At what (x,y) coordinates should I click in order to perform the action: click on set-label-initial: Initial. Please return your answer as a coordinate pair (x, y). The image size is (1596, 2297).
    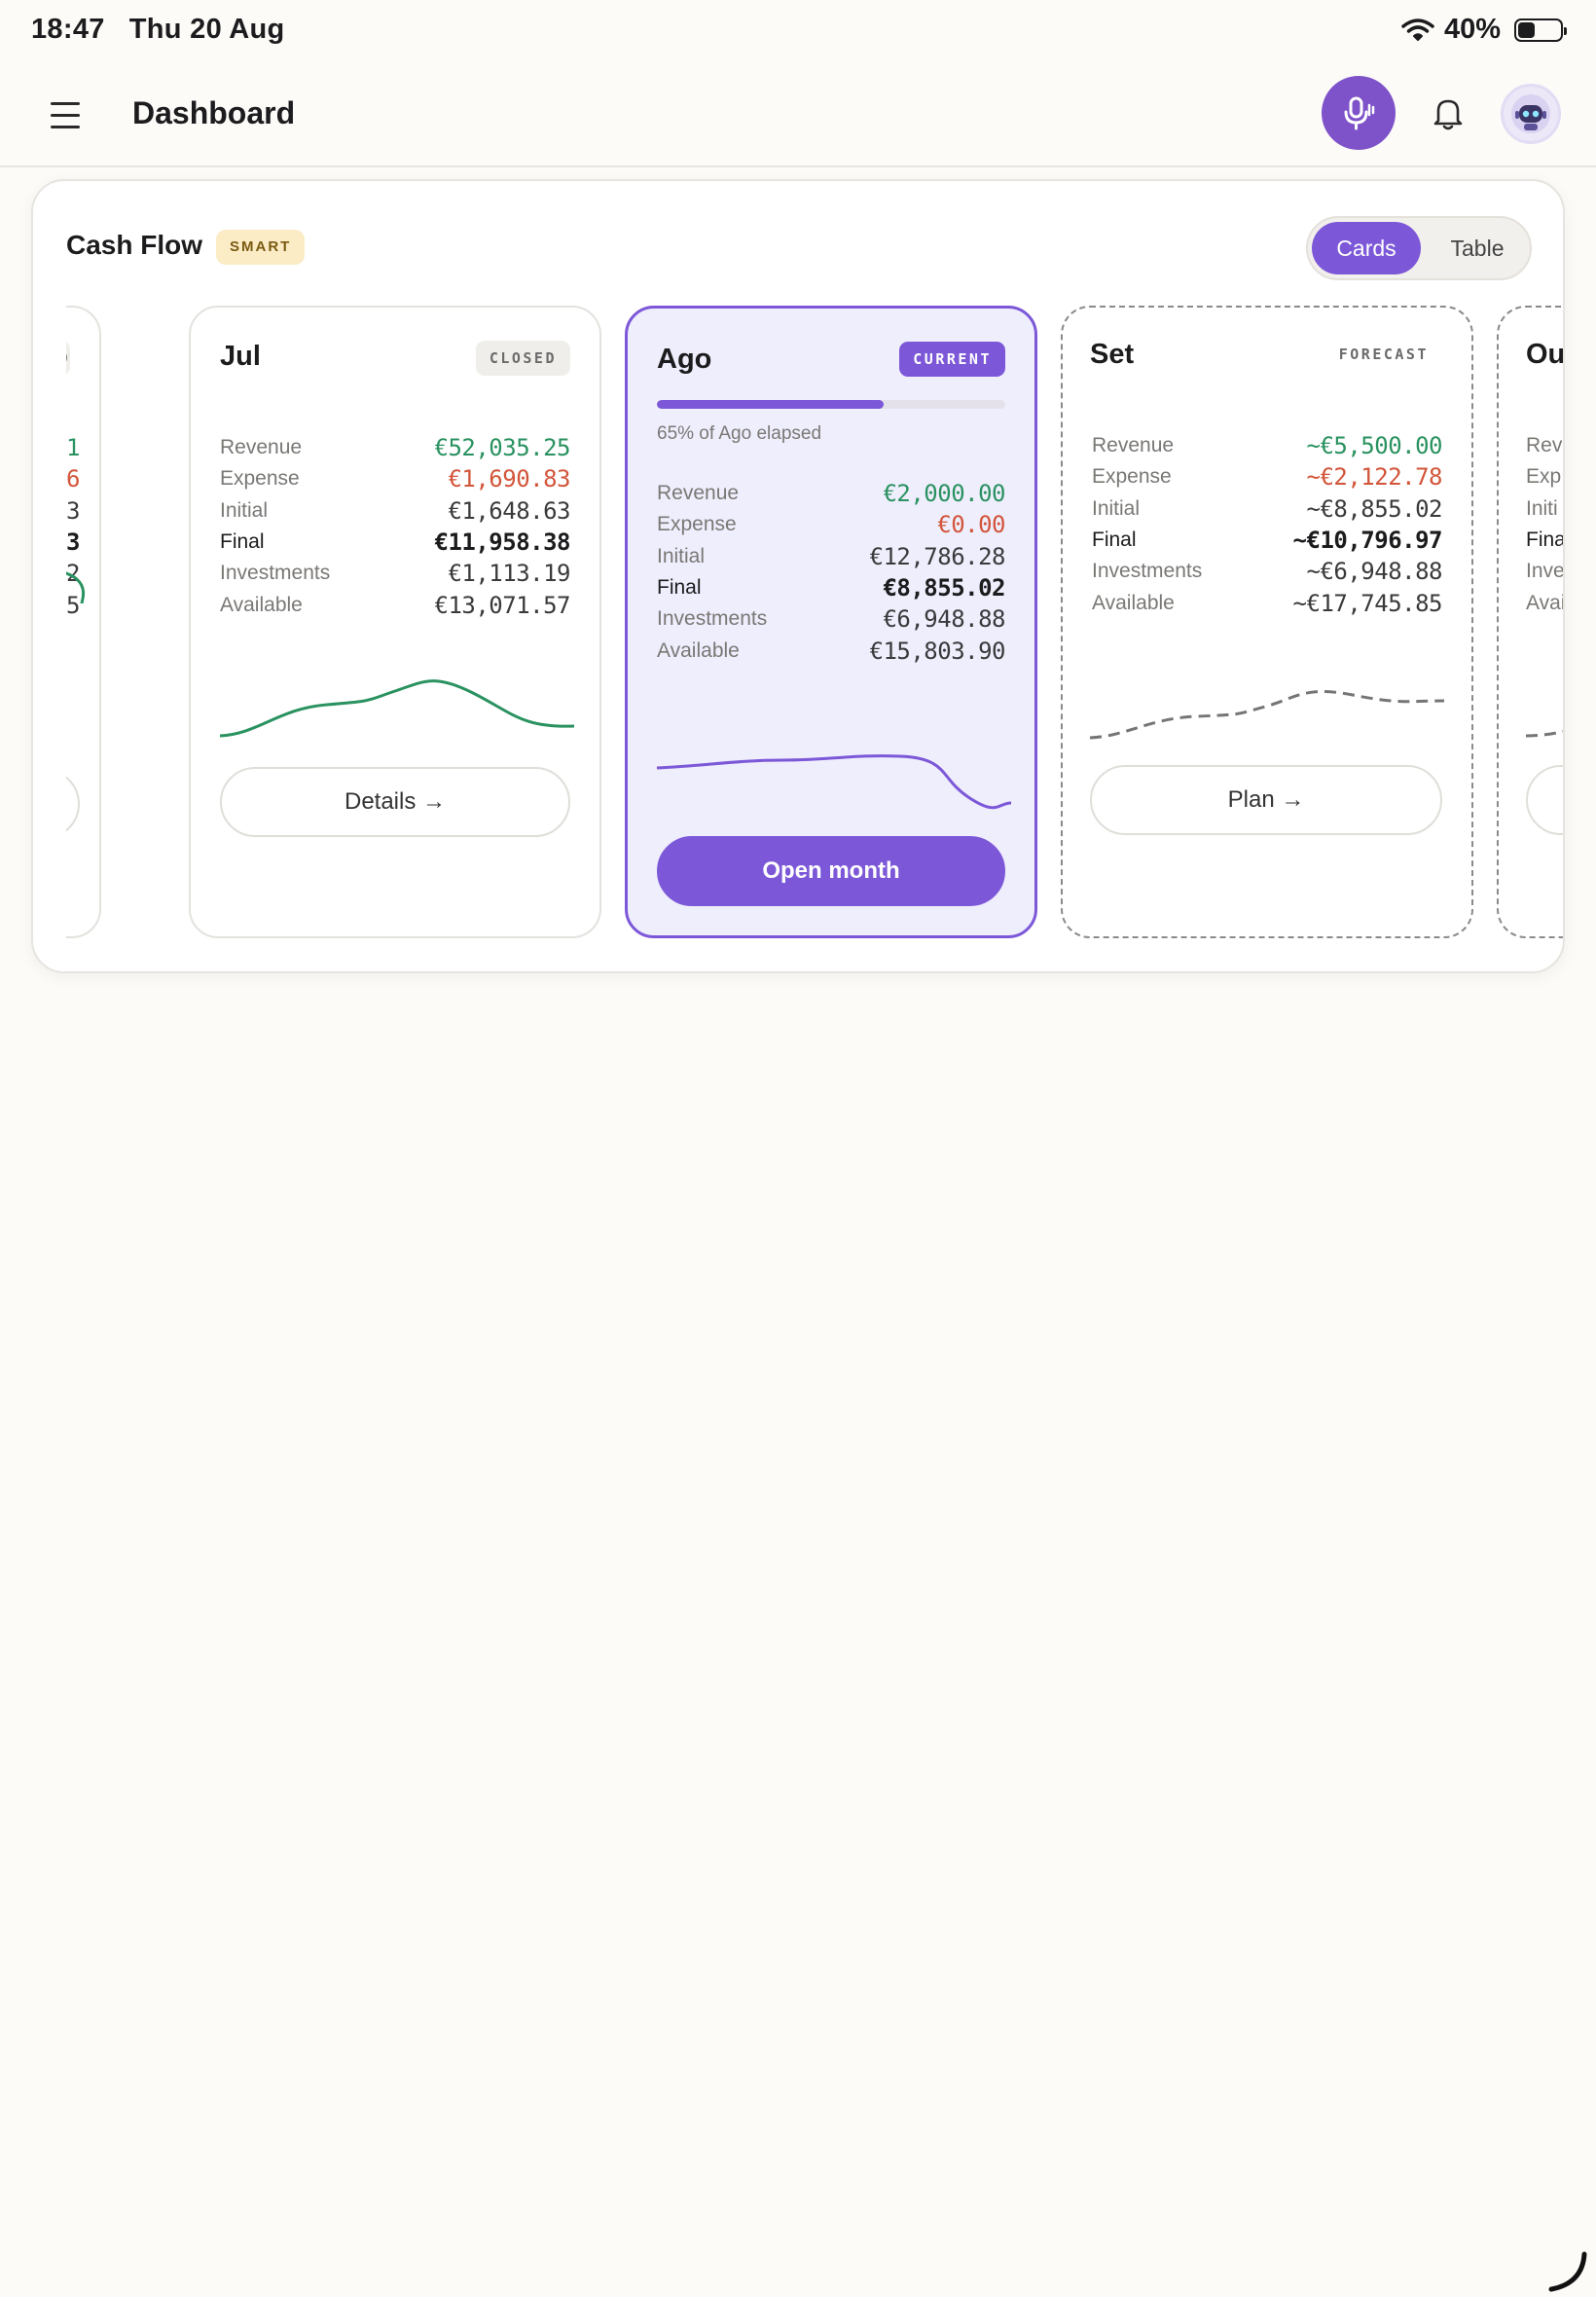
    Looking at the image, I should click on (1116, 508).